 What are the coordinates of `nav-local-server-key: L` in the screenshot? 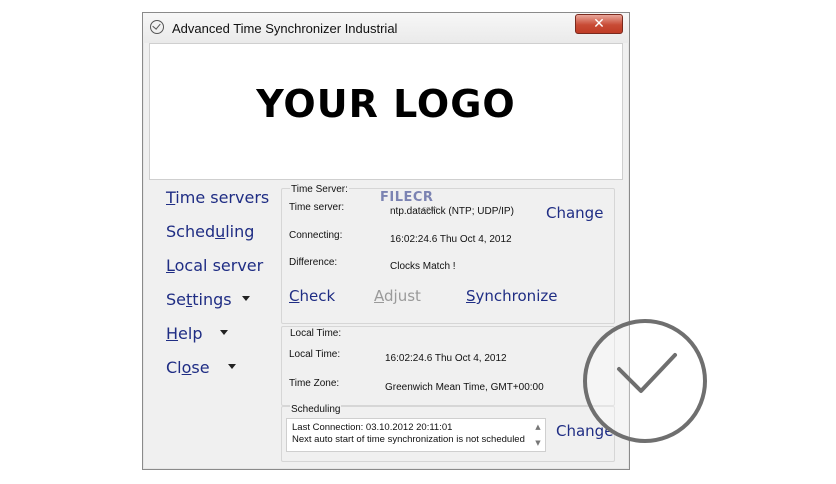 It's located at (170, 265).